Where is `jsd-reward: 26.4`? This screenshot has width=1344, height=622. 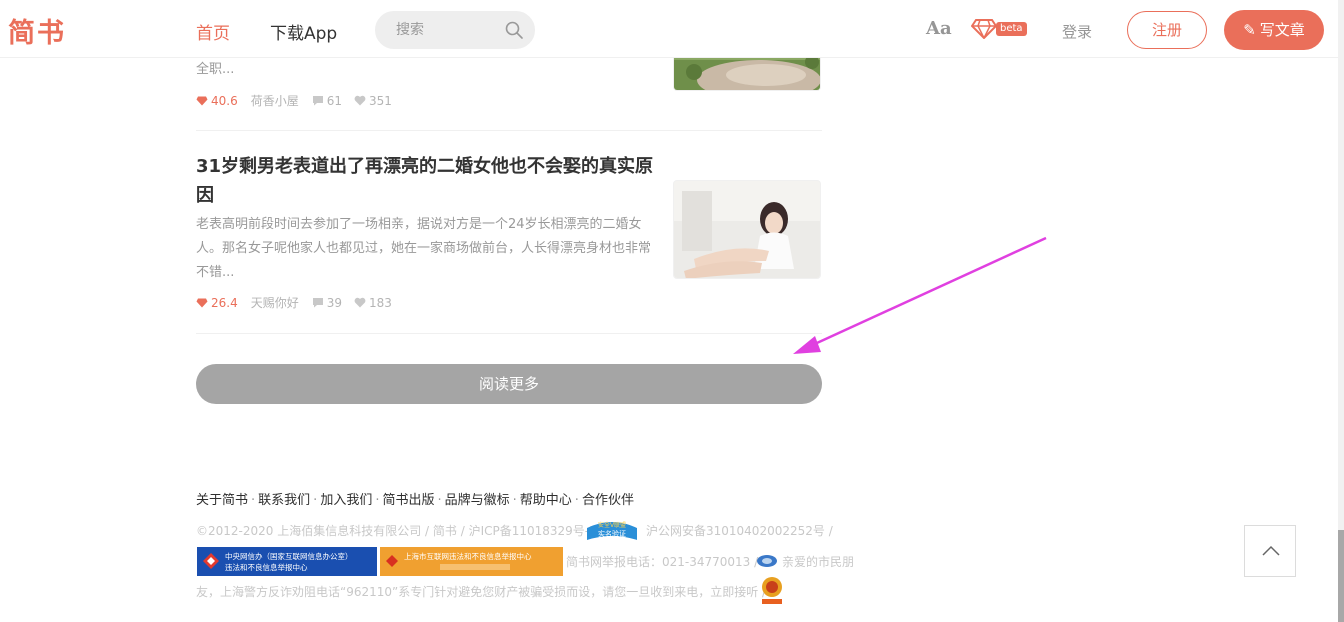
jsd-reward: 26.4 is located at coordinates (217, 303).